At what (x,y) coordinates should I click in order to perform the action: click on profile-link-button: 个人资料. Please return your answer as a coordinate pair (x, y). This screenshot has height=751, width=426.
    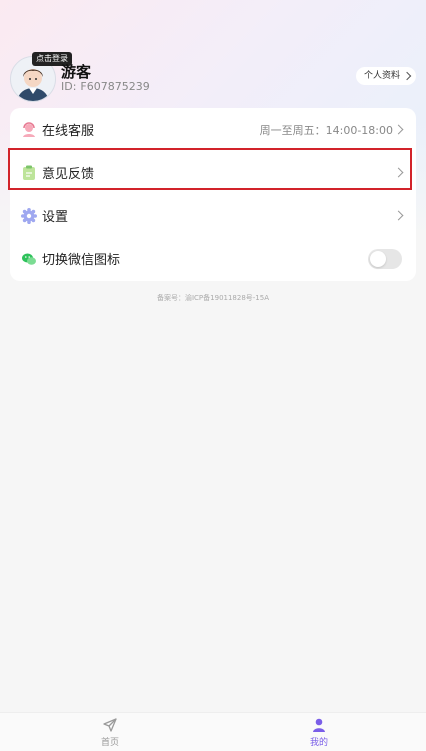
    Looking at the image, I should click on (385, 76).